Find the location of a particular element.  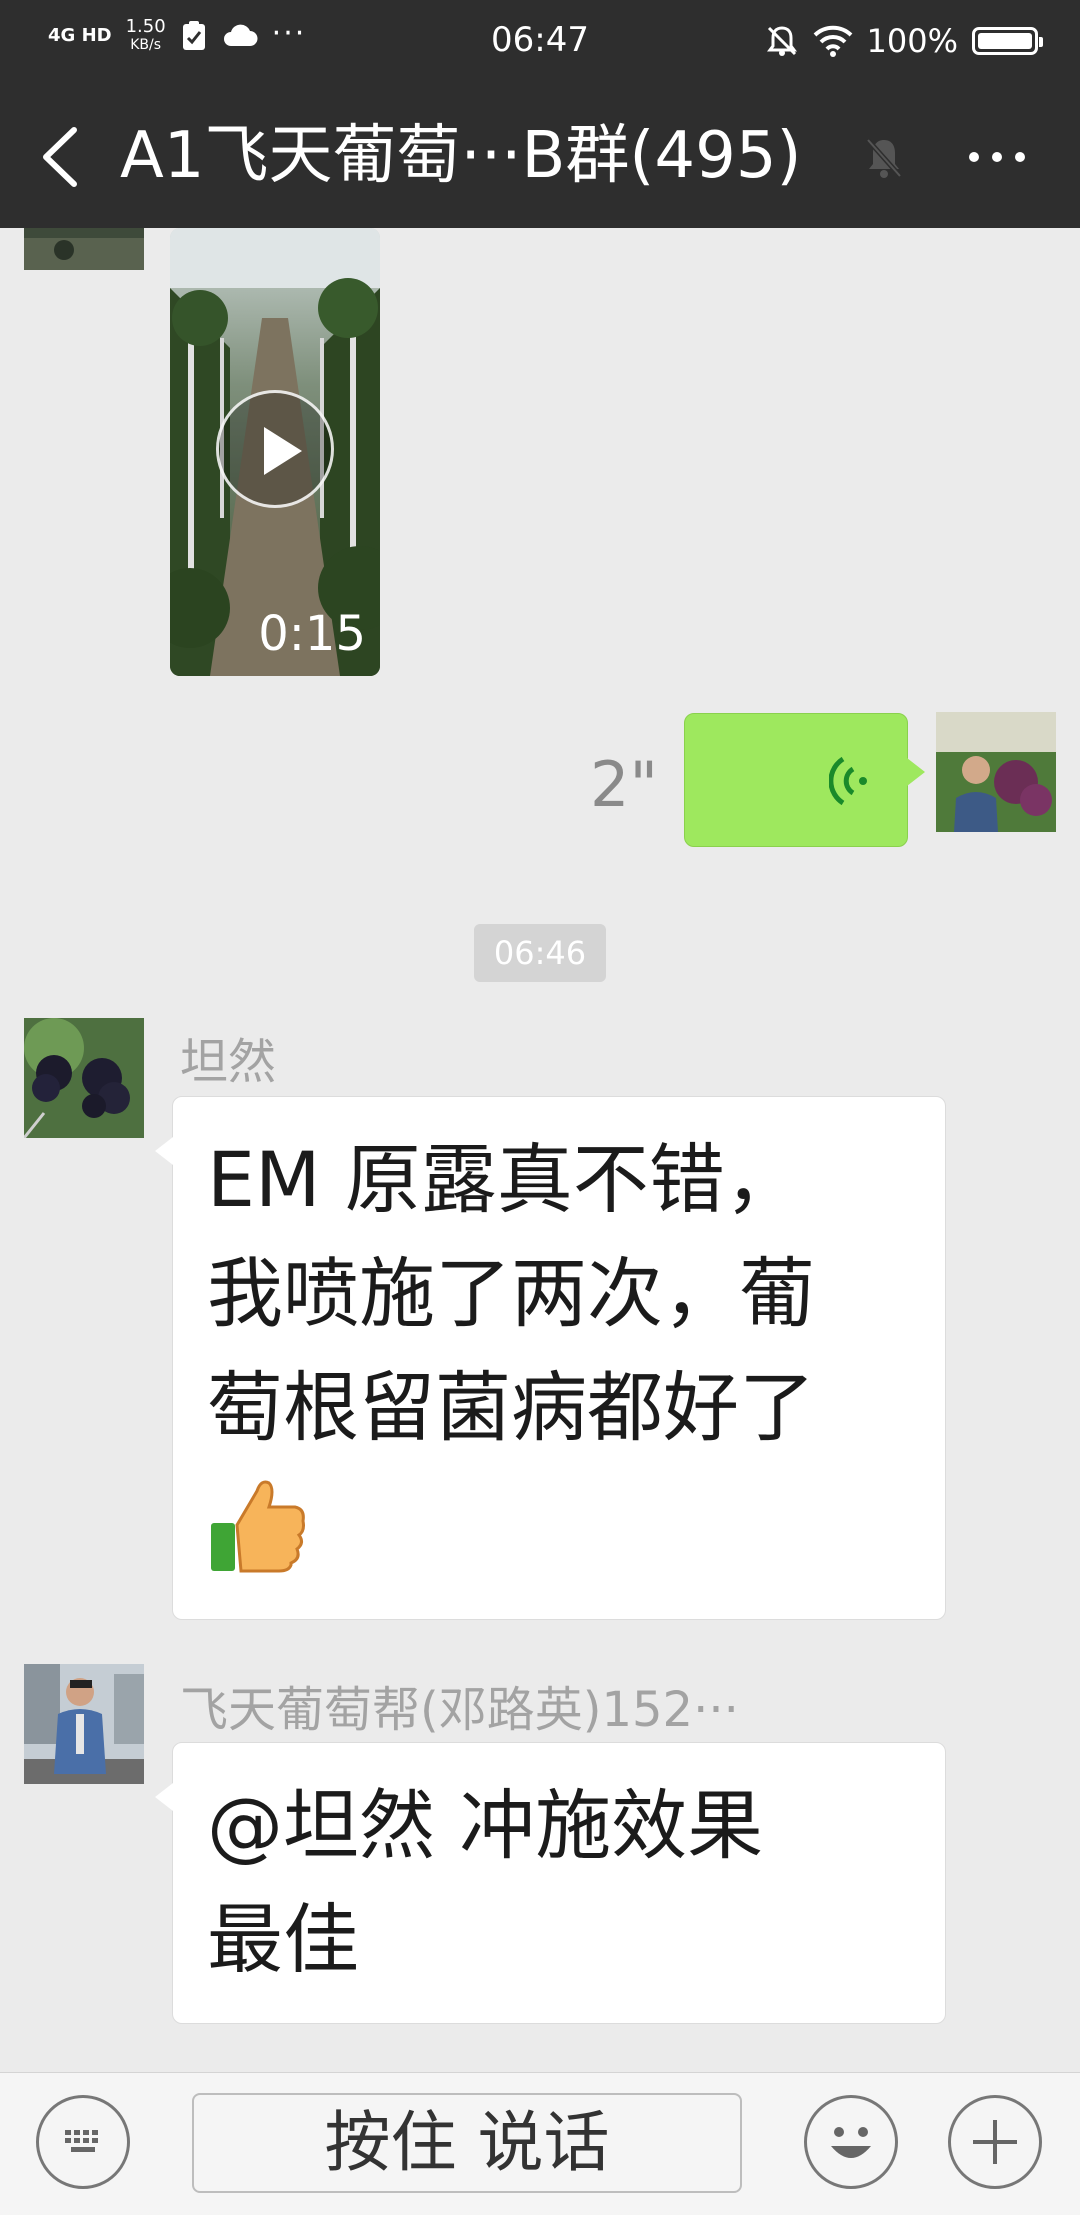

input-bar: 按住 说话 is located at coordinates (540, 2143).